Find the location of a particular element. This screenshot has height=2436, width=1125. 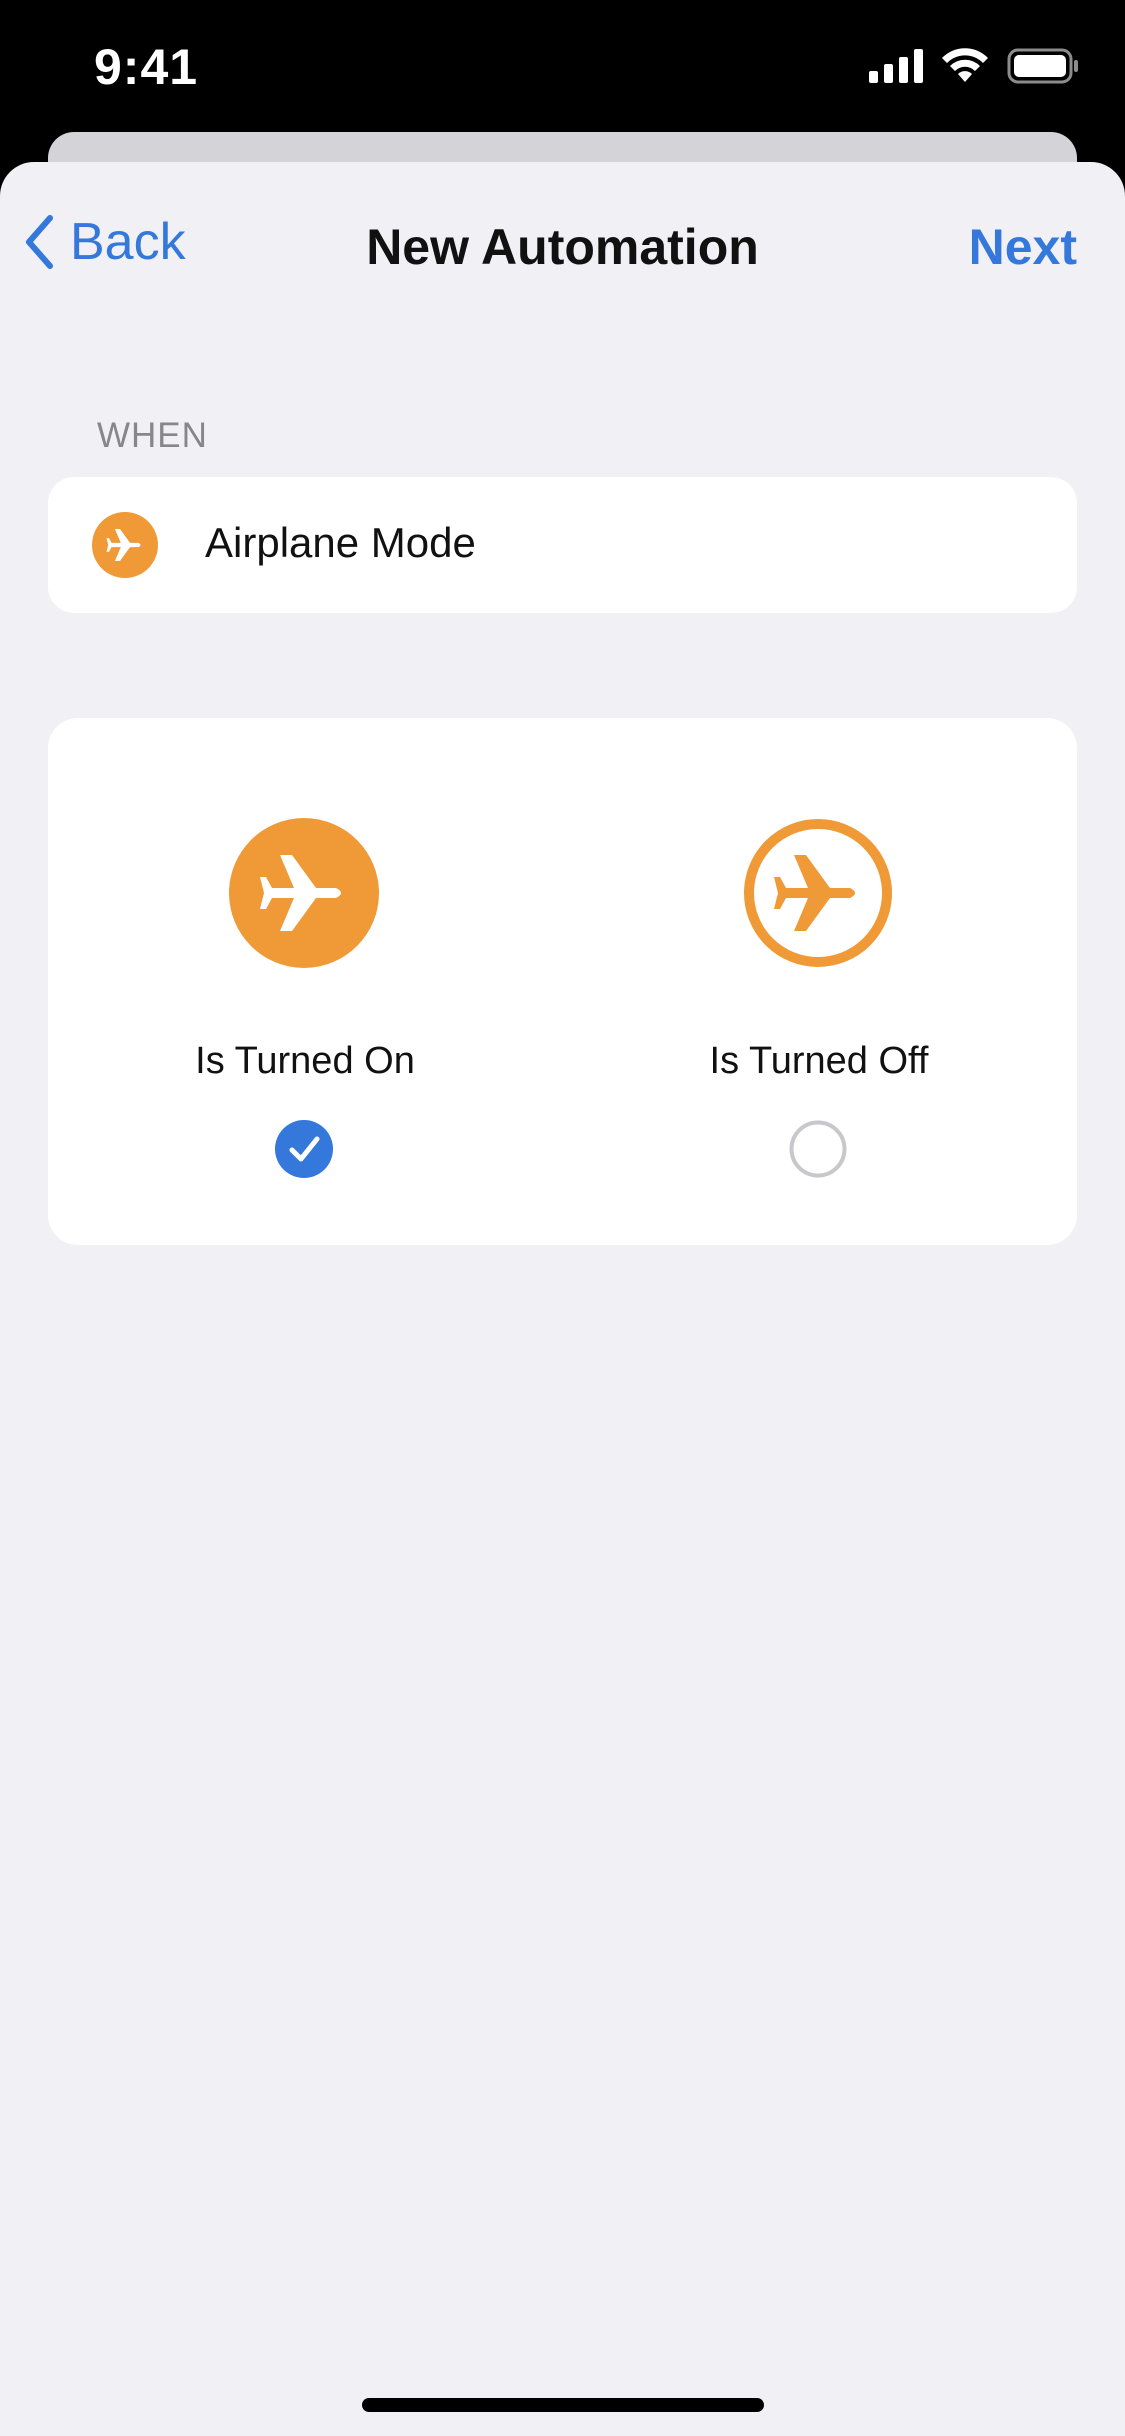

airplane-filled-icon is located at coordinates (304, 893).